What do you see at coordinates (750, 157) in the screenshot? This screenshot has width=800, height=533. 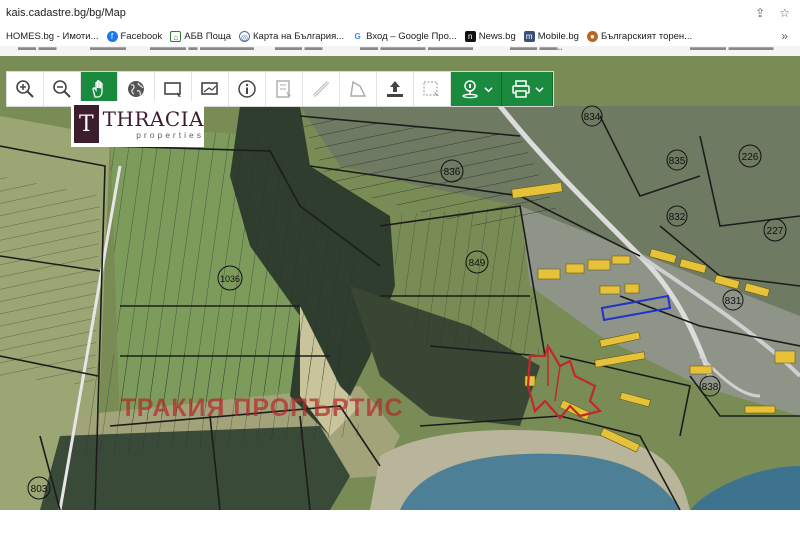 I see `parcel-number: 226` at bounding box center [750, 157].